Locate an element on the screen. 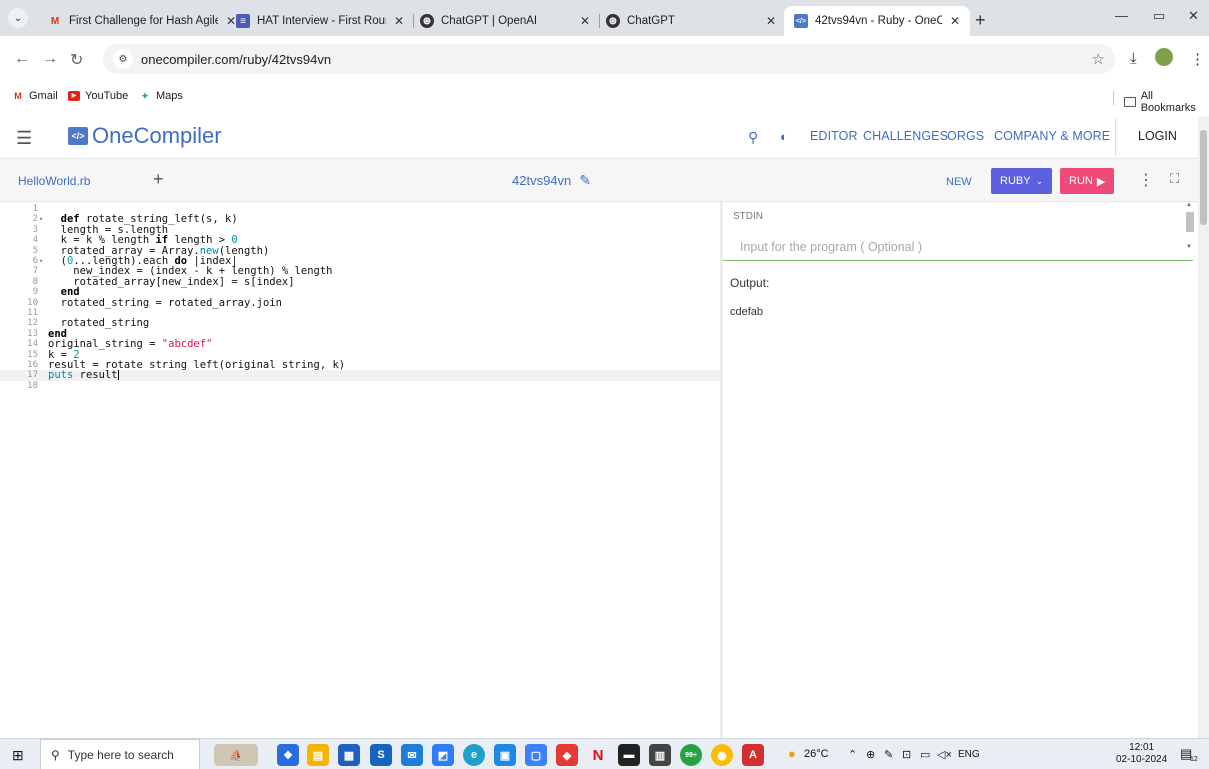 The image size is (1209, 769). notification-count: 12 is located at coordinates (1194, 759).